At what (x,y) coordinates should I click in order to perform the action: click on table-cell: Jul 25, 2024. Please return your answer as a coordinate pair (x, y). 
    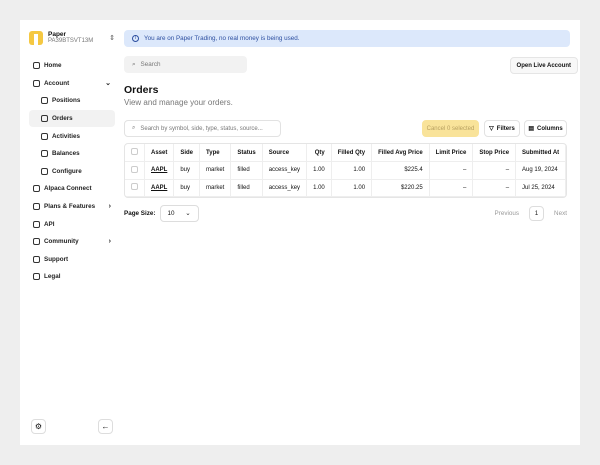
    Looking at the image, I should click on (540, 188).